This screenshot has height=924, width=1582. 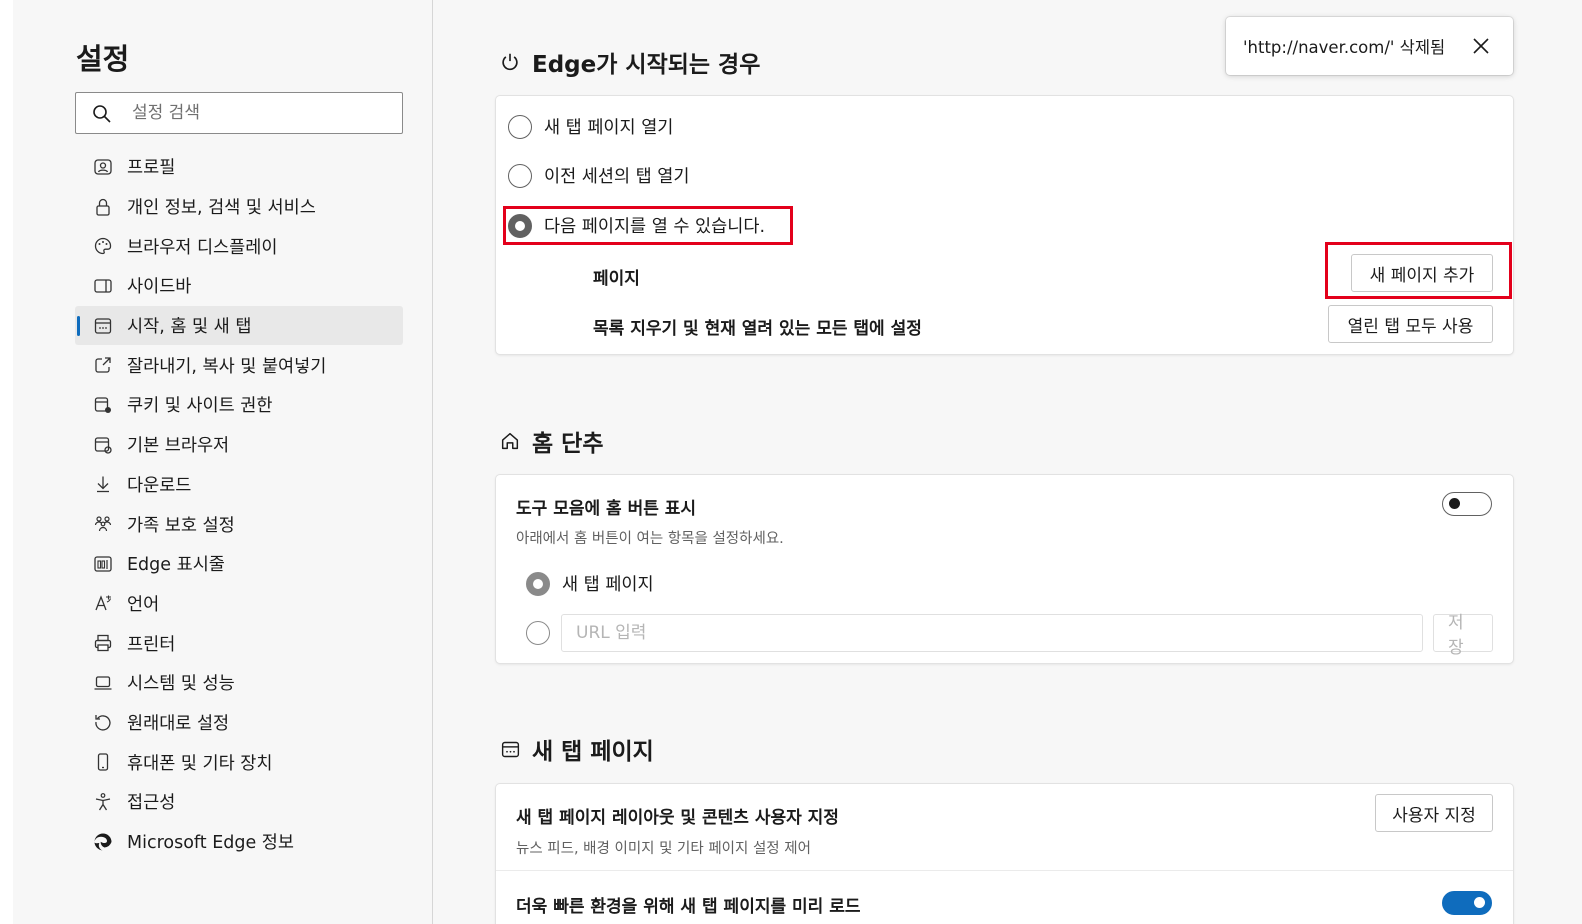 What do you see at coordinates (608, 585) in the screenshot?
I see `radio-label: 새 탭 페이지` at bounding box center [608, 585].